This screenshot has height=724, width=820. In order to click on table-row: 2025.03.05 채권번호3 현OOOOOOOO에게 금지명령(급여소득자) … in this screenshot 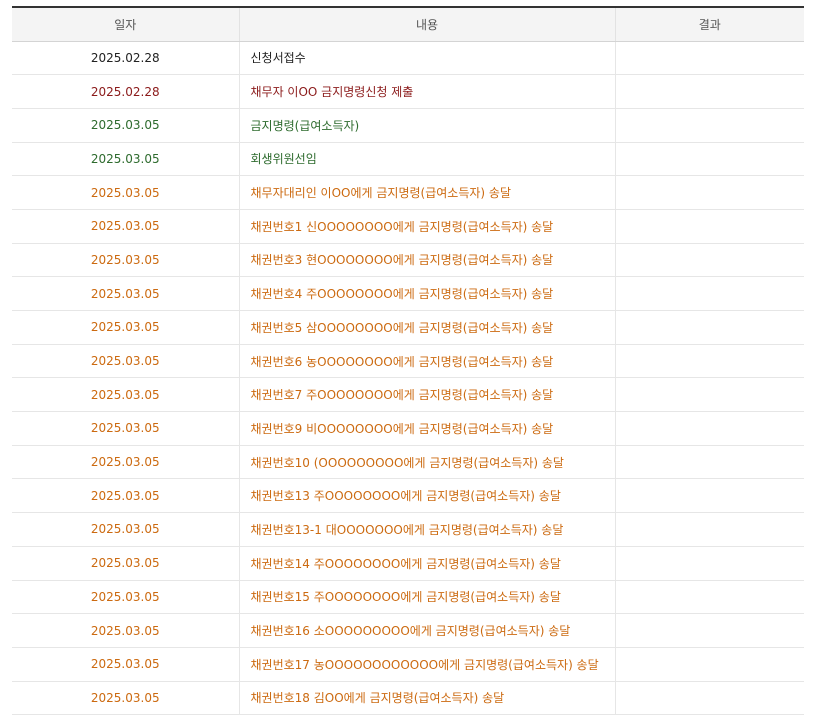, I will do `click(408, 260)`.